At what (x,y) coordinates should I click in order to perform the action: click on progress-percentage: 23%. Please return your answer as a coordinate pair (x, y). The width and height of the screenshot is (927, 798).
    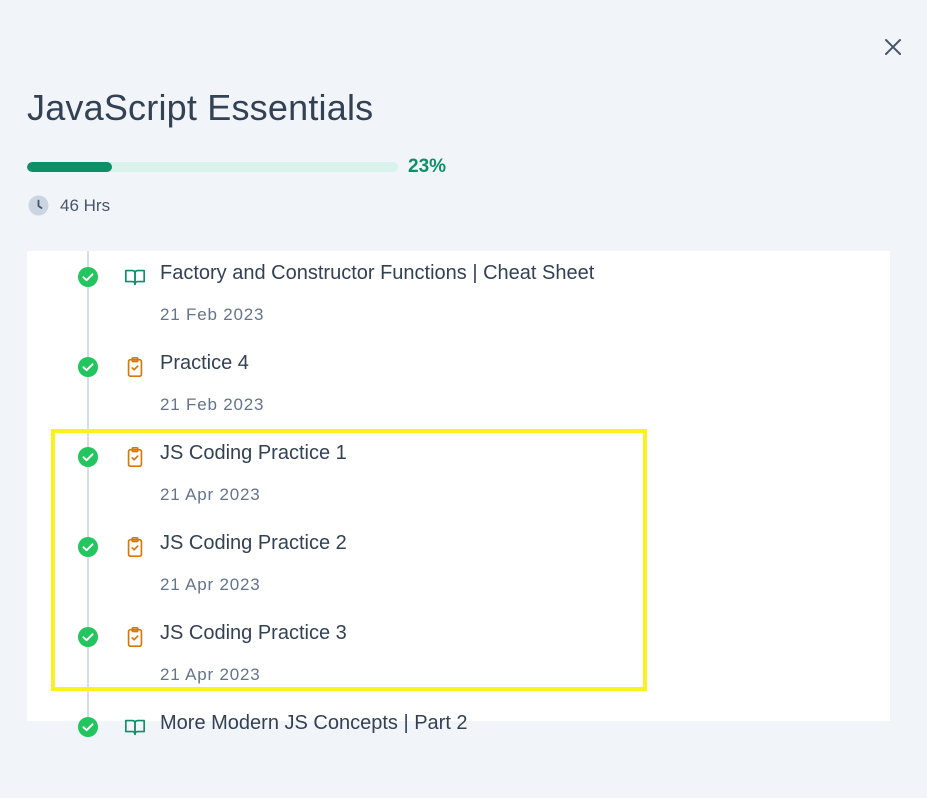
    Looking at the image, I should click on (427, 166).